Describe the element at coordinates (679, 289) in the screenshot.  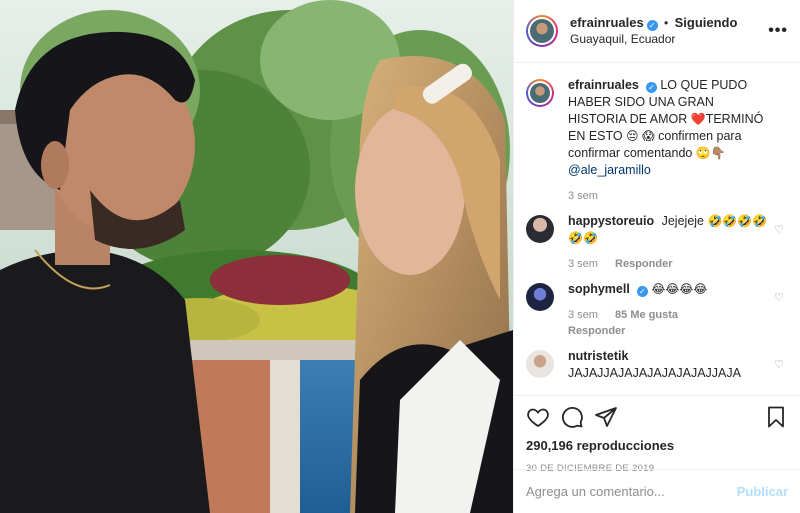
I see `comment-emojis: 😂😂😂😂` at that location.